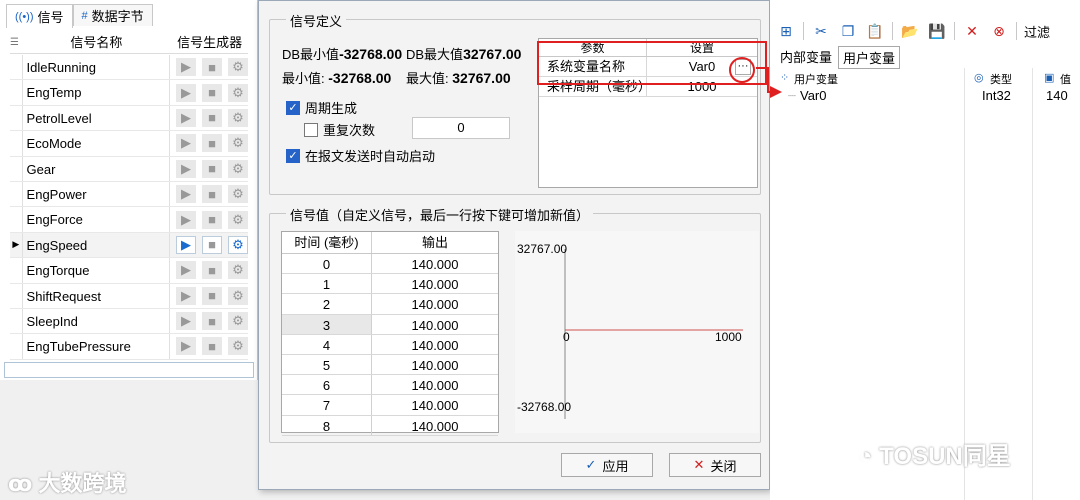  I want to click on value-row: 6 140.000, so click(390, 385).